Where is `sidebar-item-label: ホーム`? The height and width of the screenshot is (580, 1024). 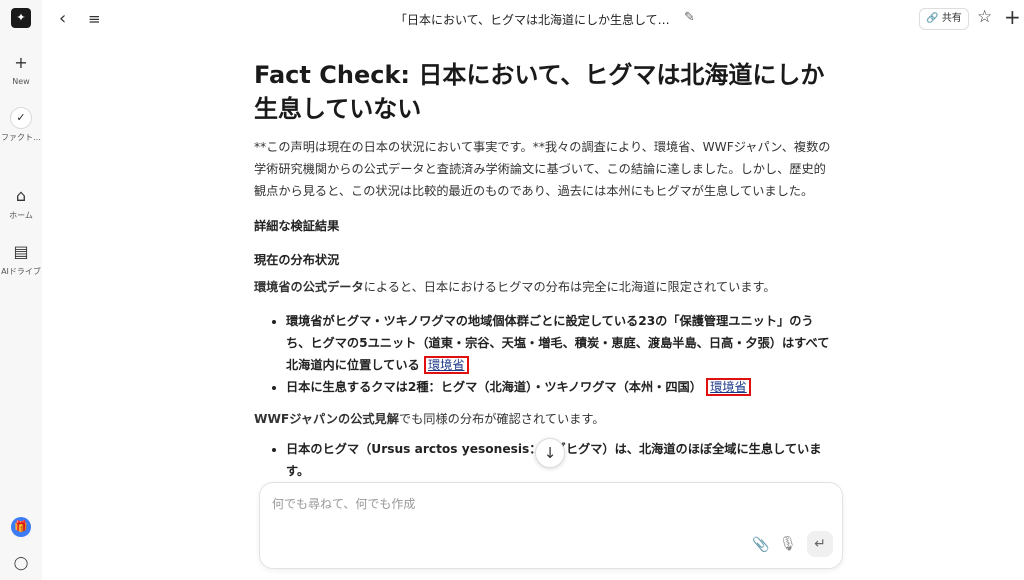 sidebar-item-label: ホーム is located at coordinates (21, 215).